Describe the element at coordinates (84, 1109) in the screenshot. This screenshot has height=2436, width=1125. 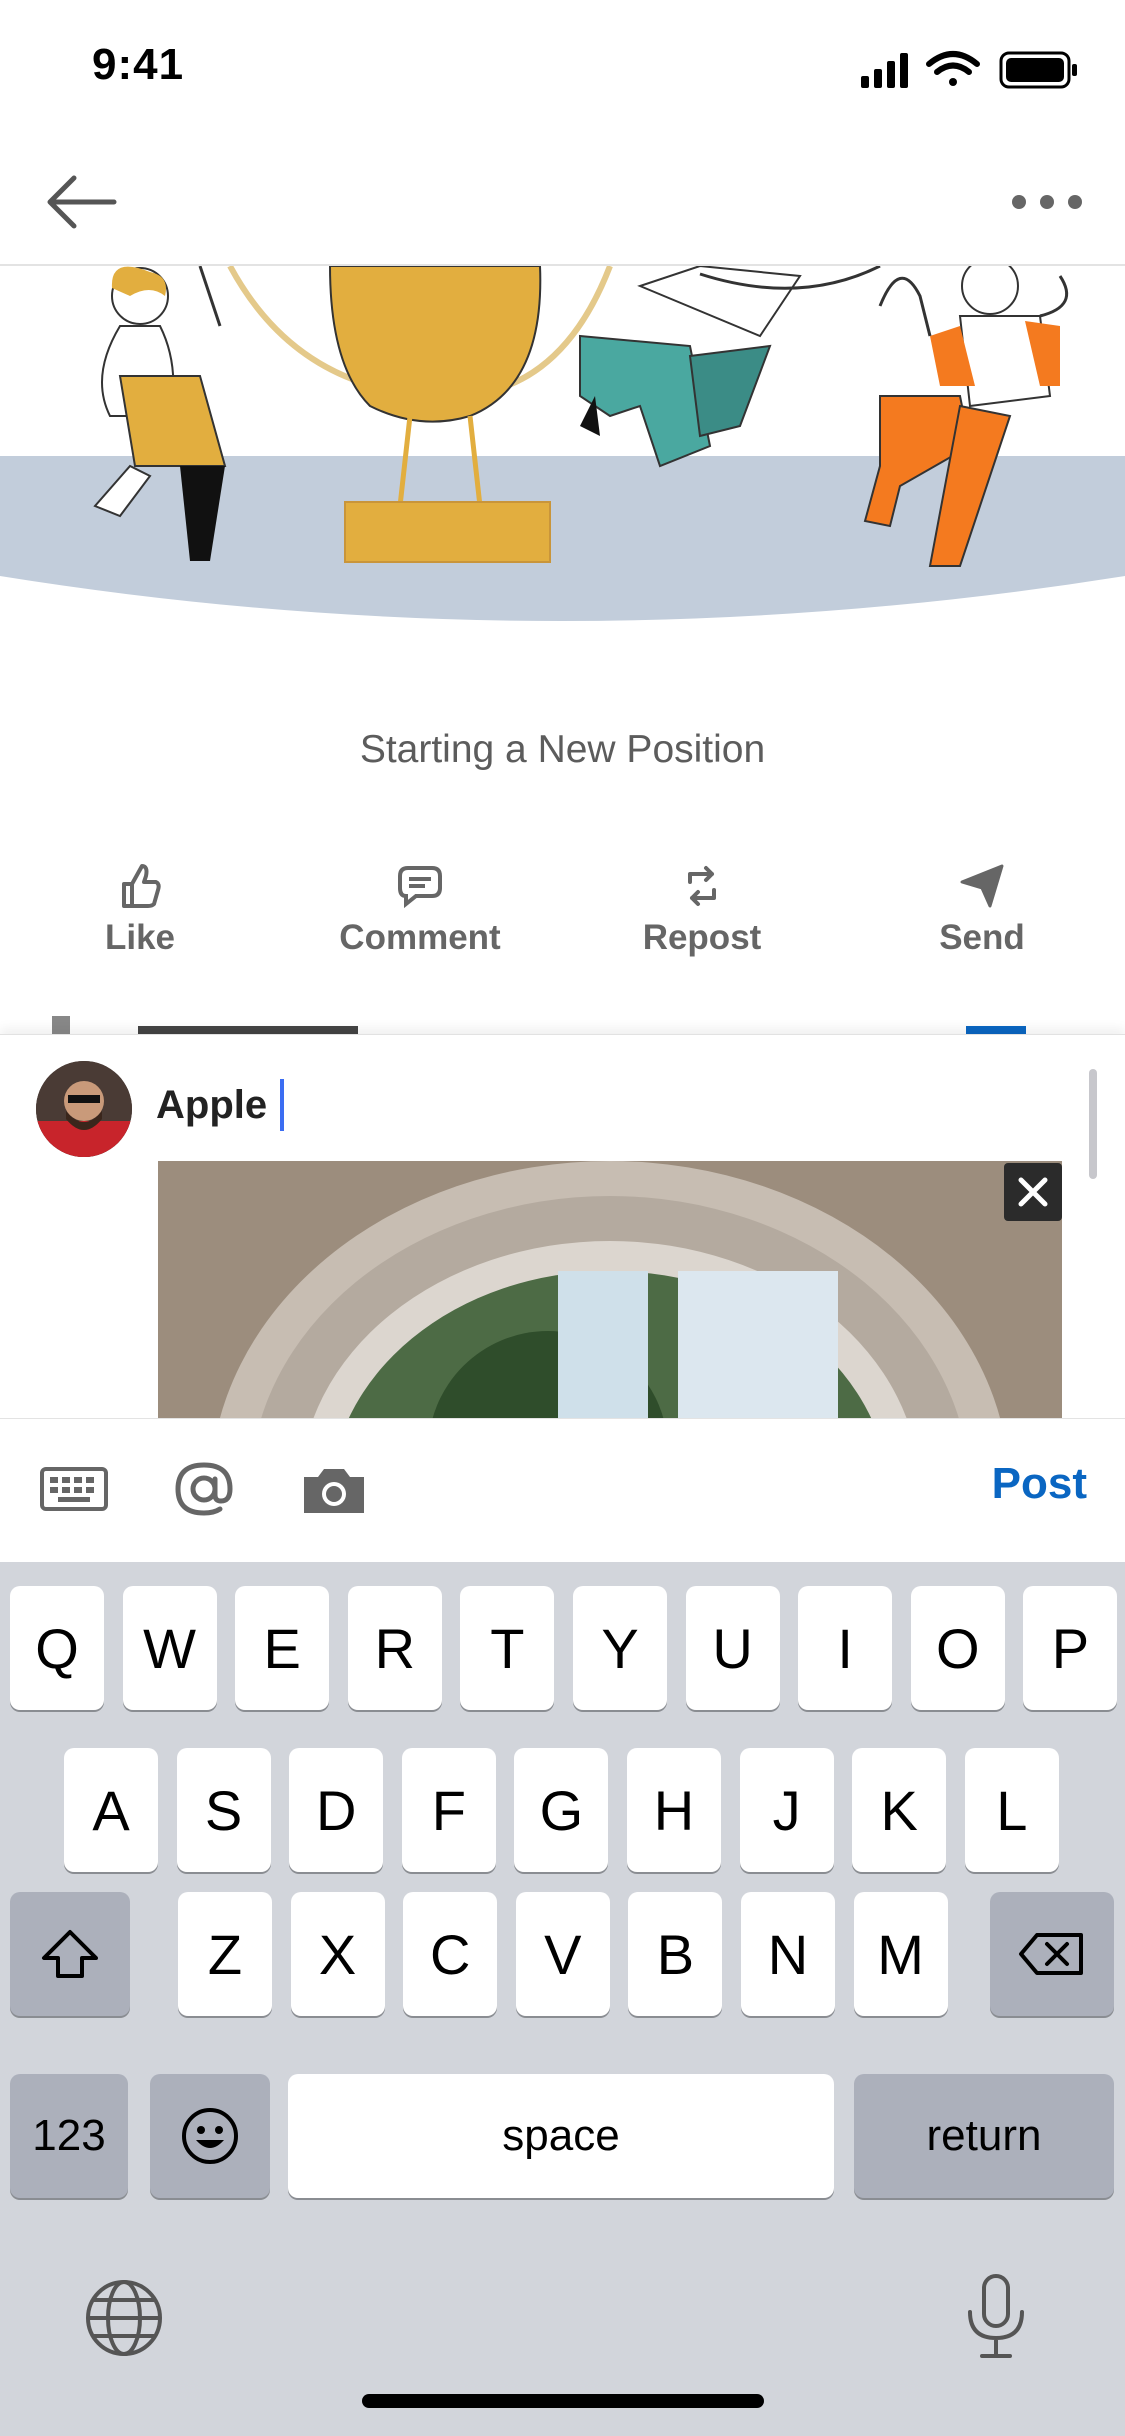
I see `avatar` at that location.